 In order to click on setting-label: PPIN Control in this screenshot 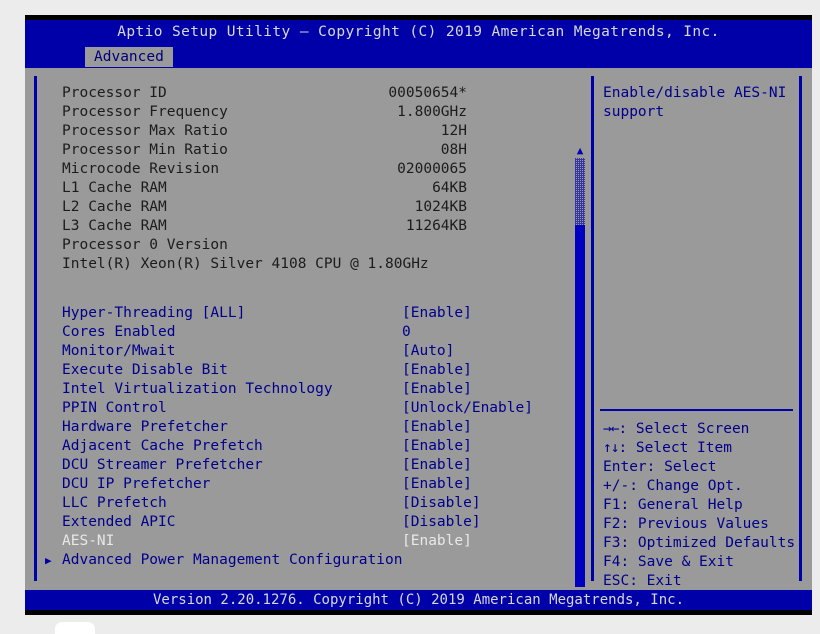, I will do `click(114, 408)`.